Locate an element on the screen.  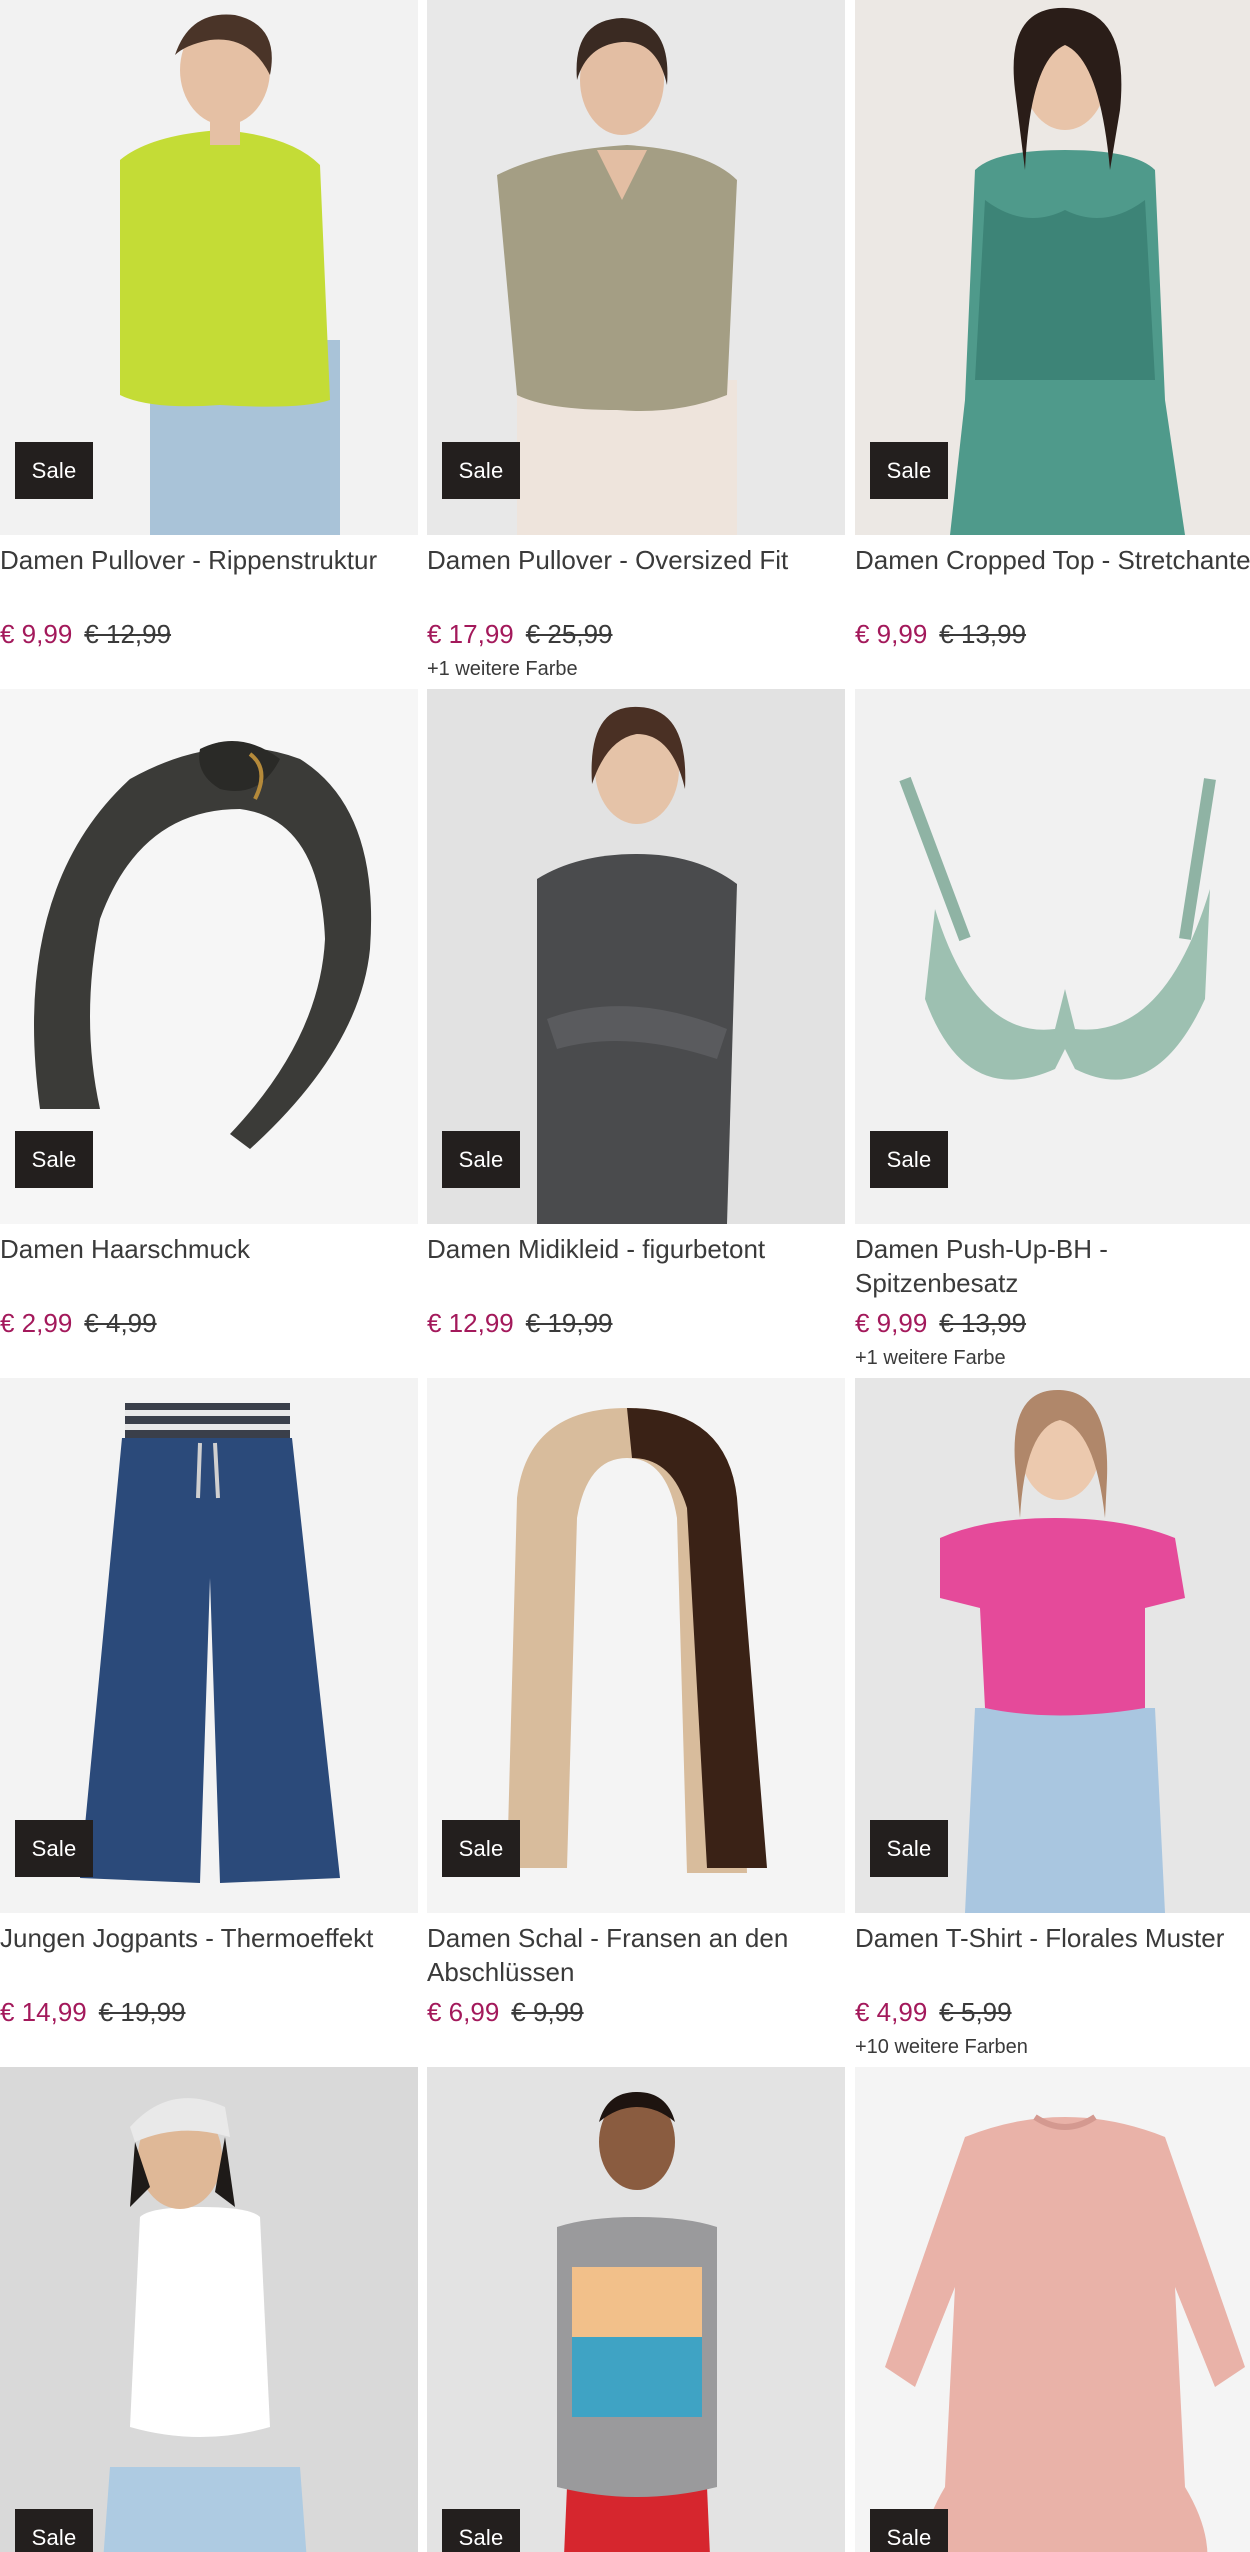
price-row: € 6,99 € 9,99 is located at coordinates (636, 2012).